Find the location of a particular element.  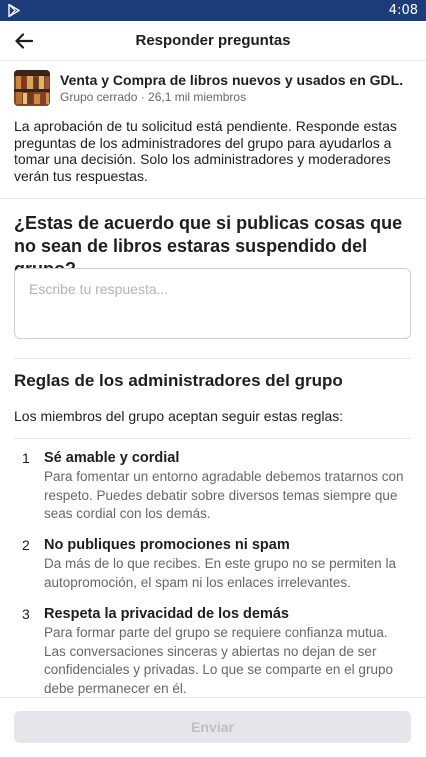

rule-title: Respeta la privacidad de los demás is located at coordinates (166, 614).